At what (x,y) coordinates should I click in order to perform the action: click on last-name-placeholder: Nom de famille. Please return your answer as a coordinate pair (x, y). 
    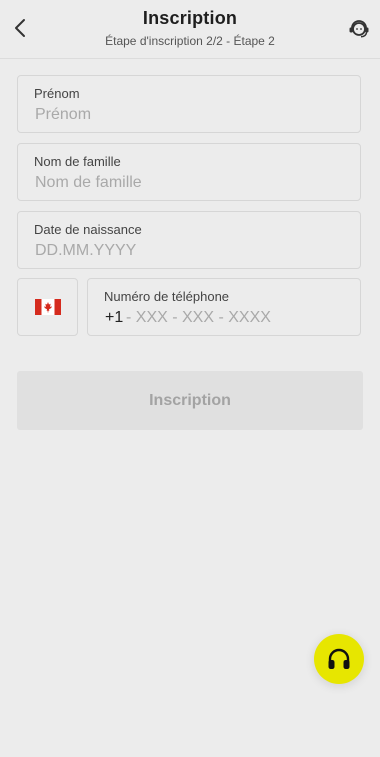
    Looking at the image, I should click on (88, 182).